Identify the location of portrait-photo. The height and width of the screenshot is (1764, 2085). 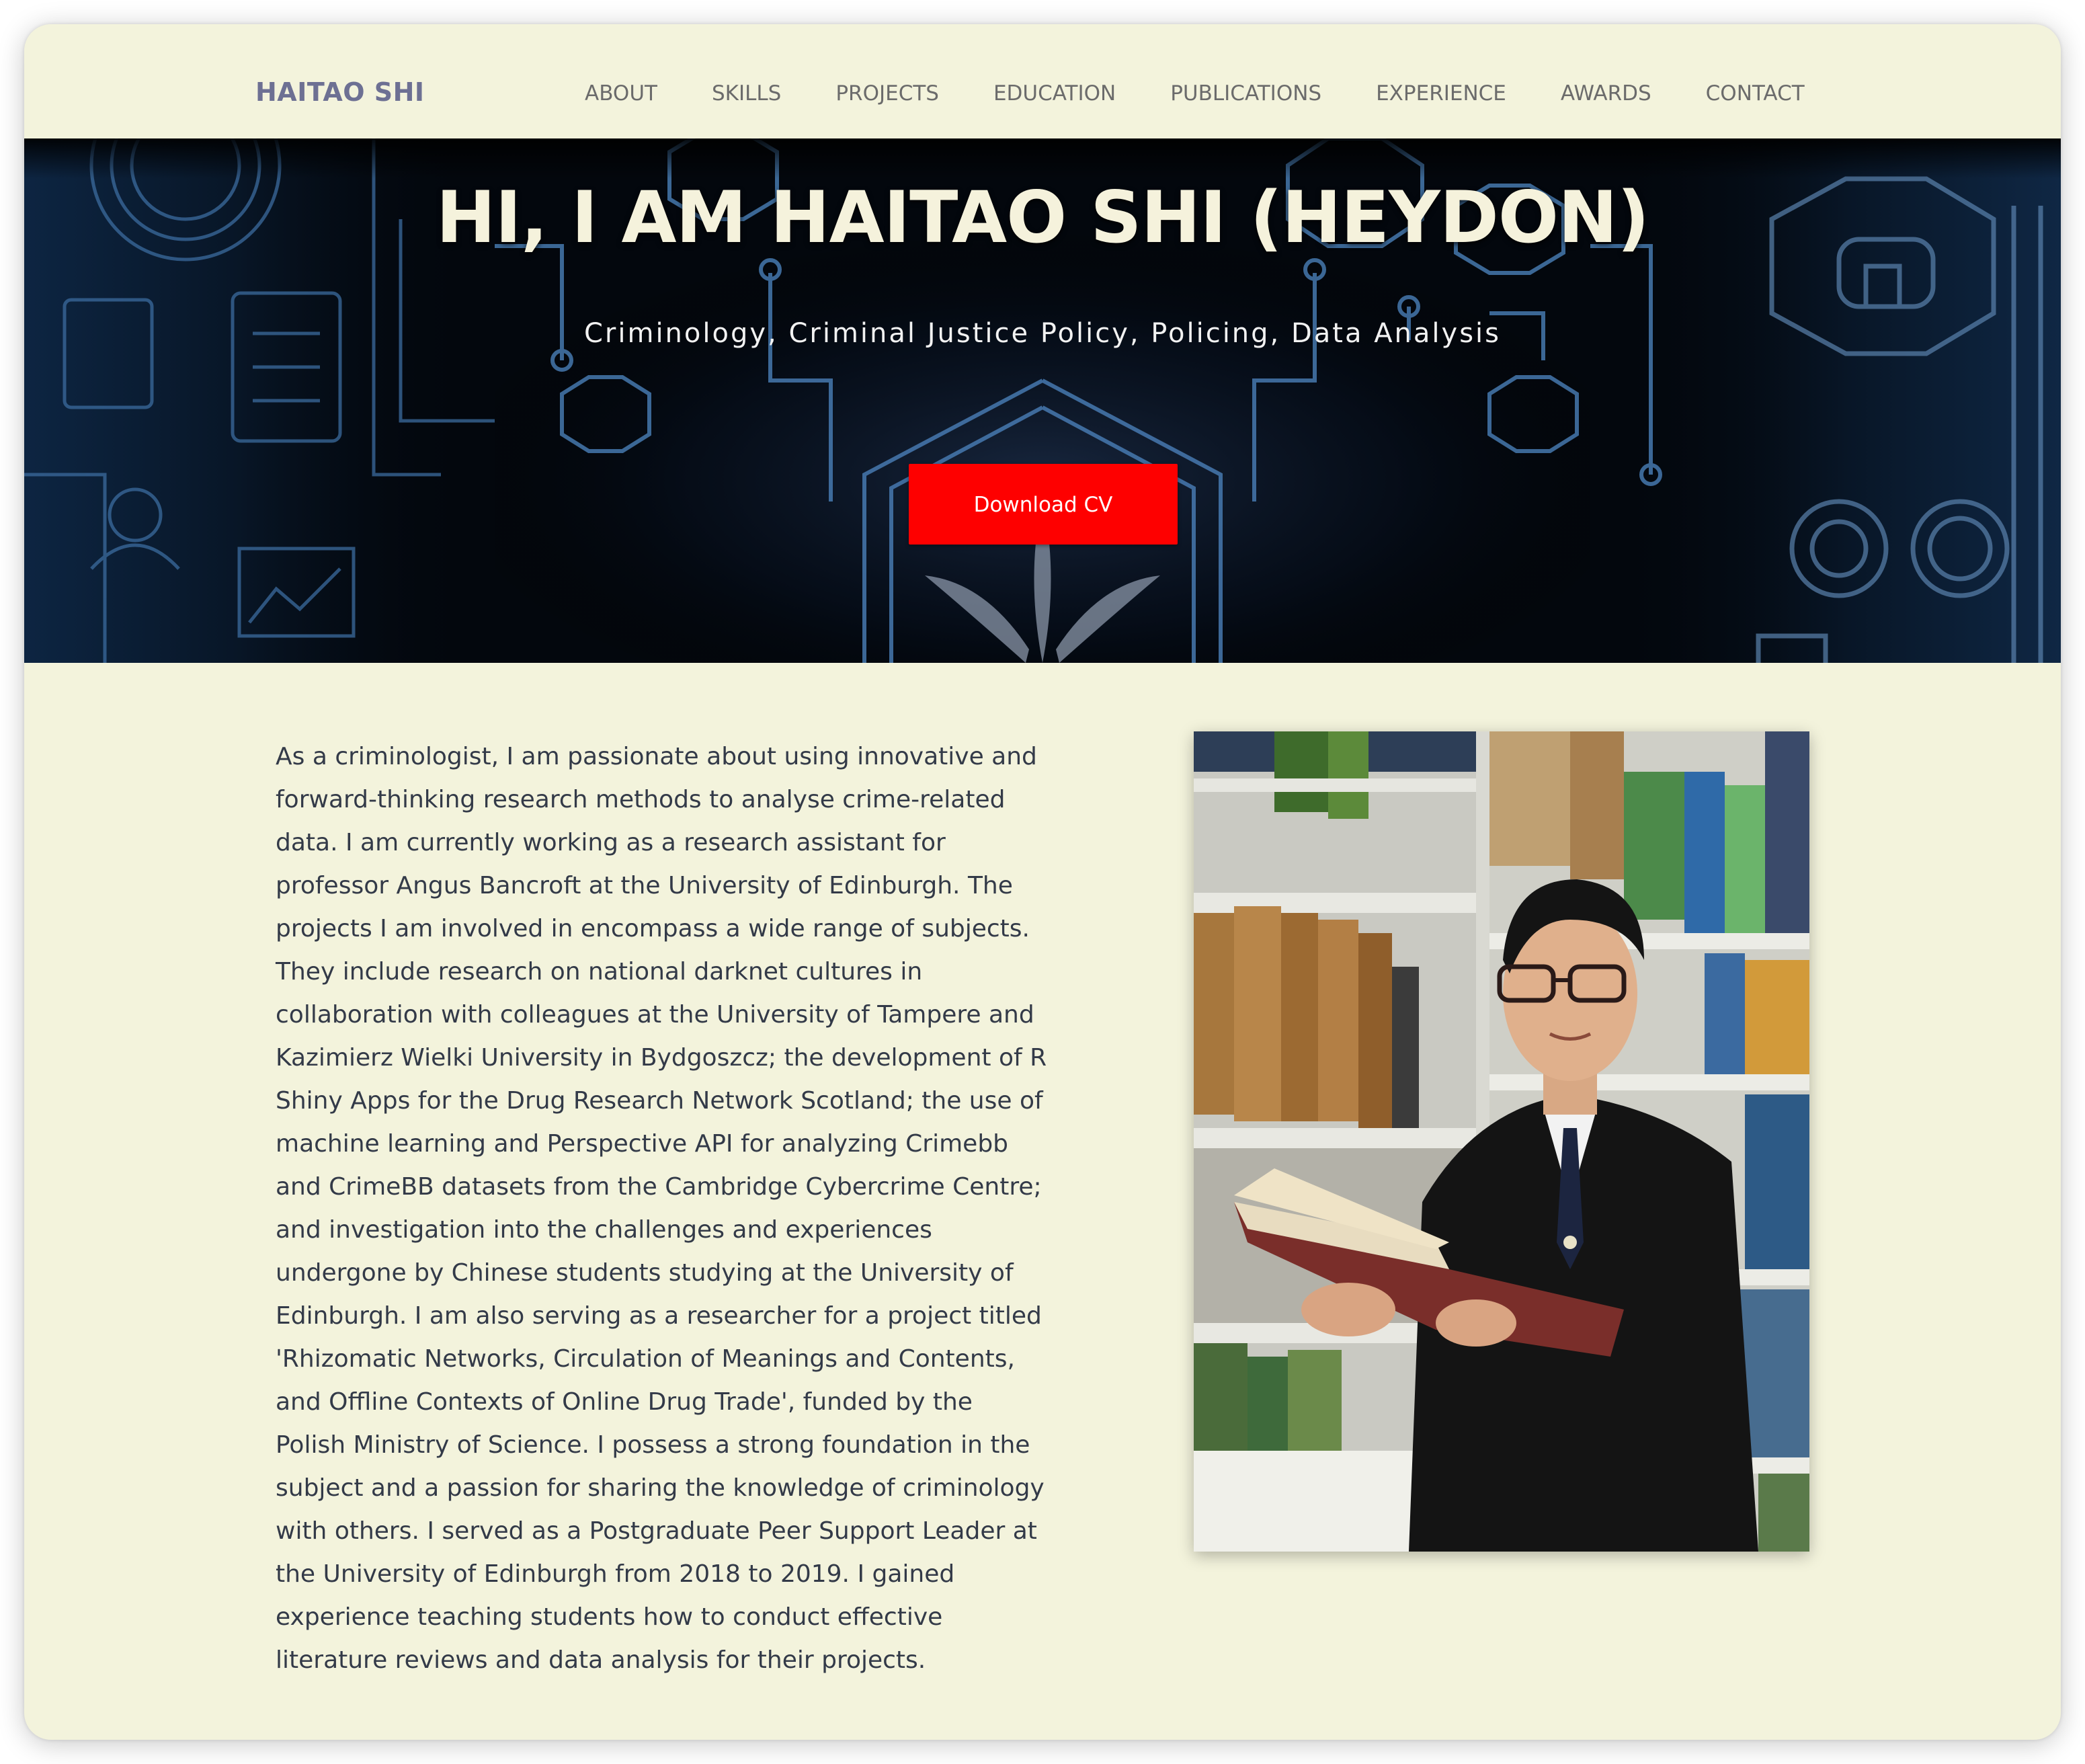
(1501, 1141).